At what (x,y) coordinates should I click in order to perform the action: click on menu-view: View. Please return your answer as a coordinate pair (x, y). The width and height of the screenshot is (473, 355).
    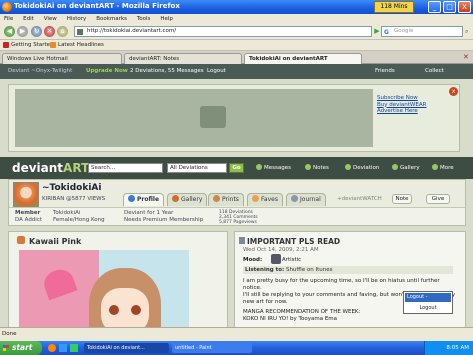
    Looking at the image, I should click on (50, 19).